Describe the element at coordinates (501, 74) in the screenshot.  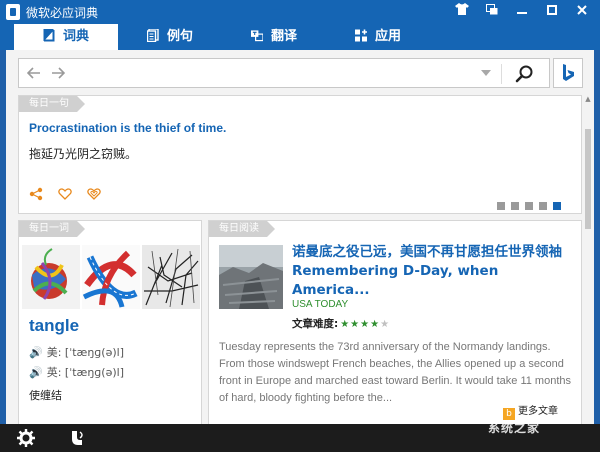
I see `search-divider` at that location.